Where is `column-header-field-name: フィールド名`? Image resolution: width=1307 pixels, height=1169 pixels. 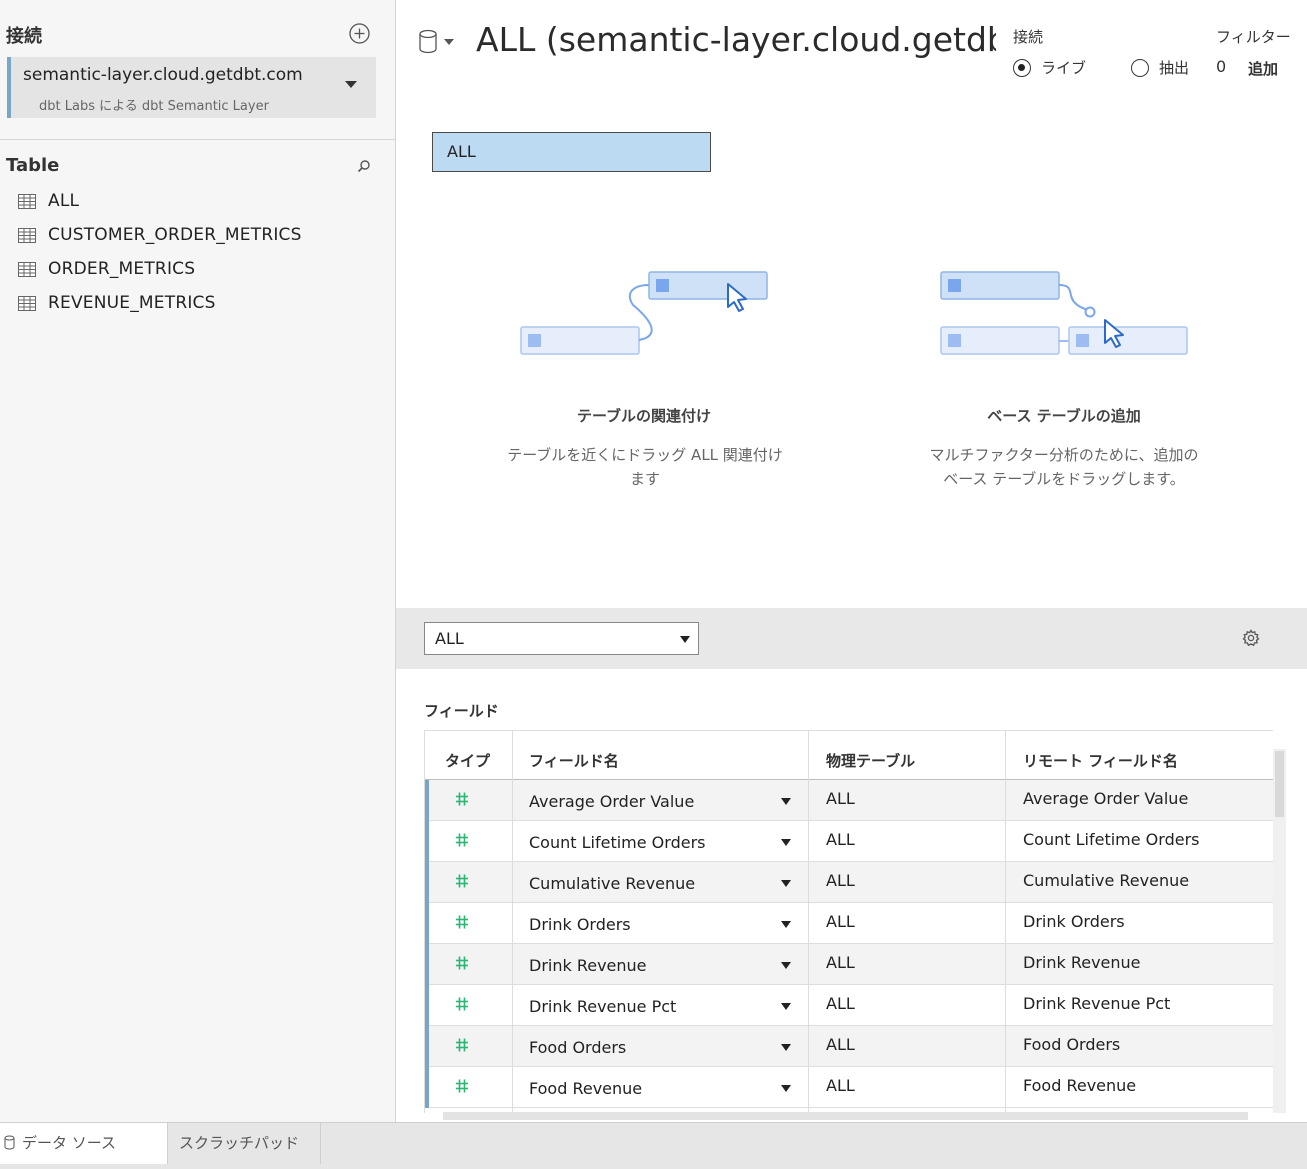
column-header-field-name: フィールド名 is located at coordinates (574, 756).